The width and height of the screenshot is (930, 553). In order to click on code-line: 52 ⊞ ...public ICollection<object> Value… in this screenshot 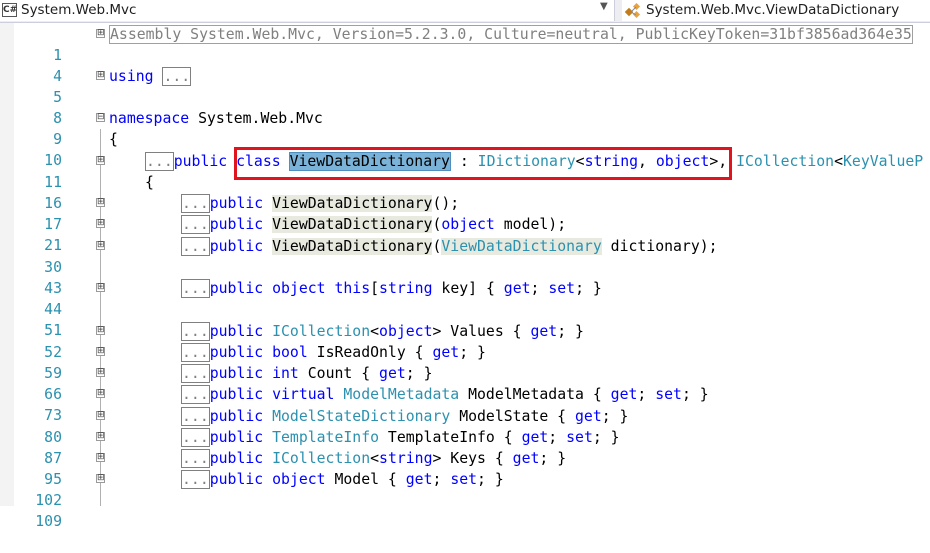, I will do `click(465, 341)`.